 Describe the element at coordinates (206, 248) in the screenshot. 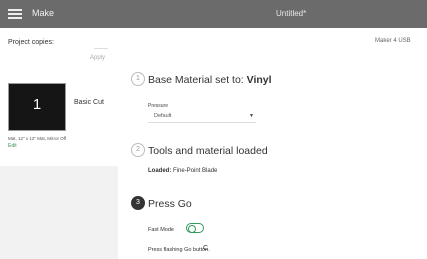

I see `cricut-logo-icon: C` at that location.